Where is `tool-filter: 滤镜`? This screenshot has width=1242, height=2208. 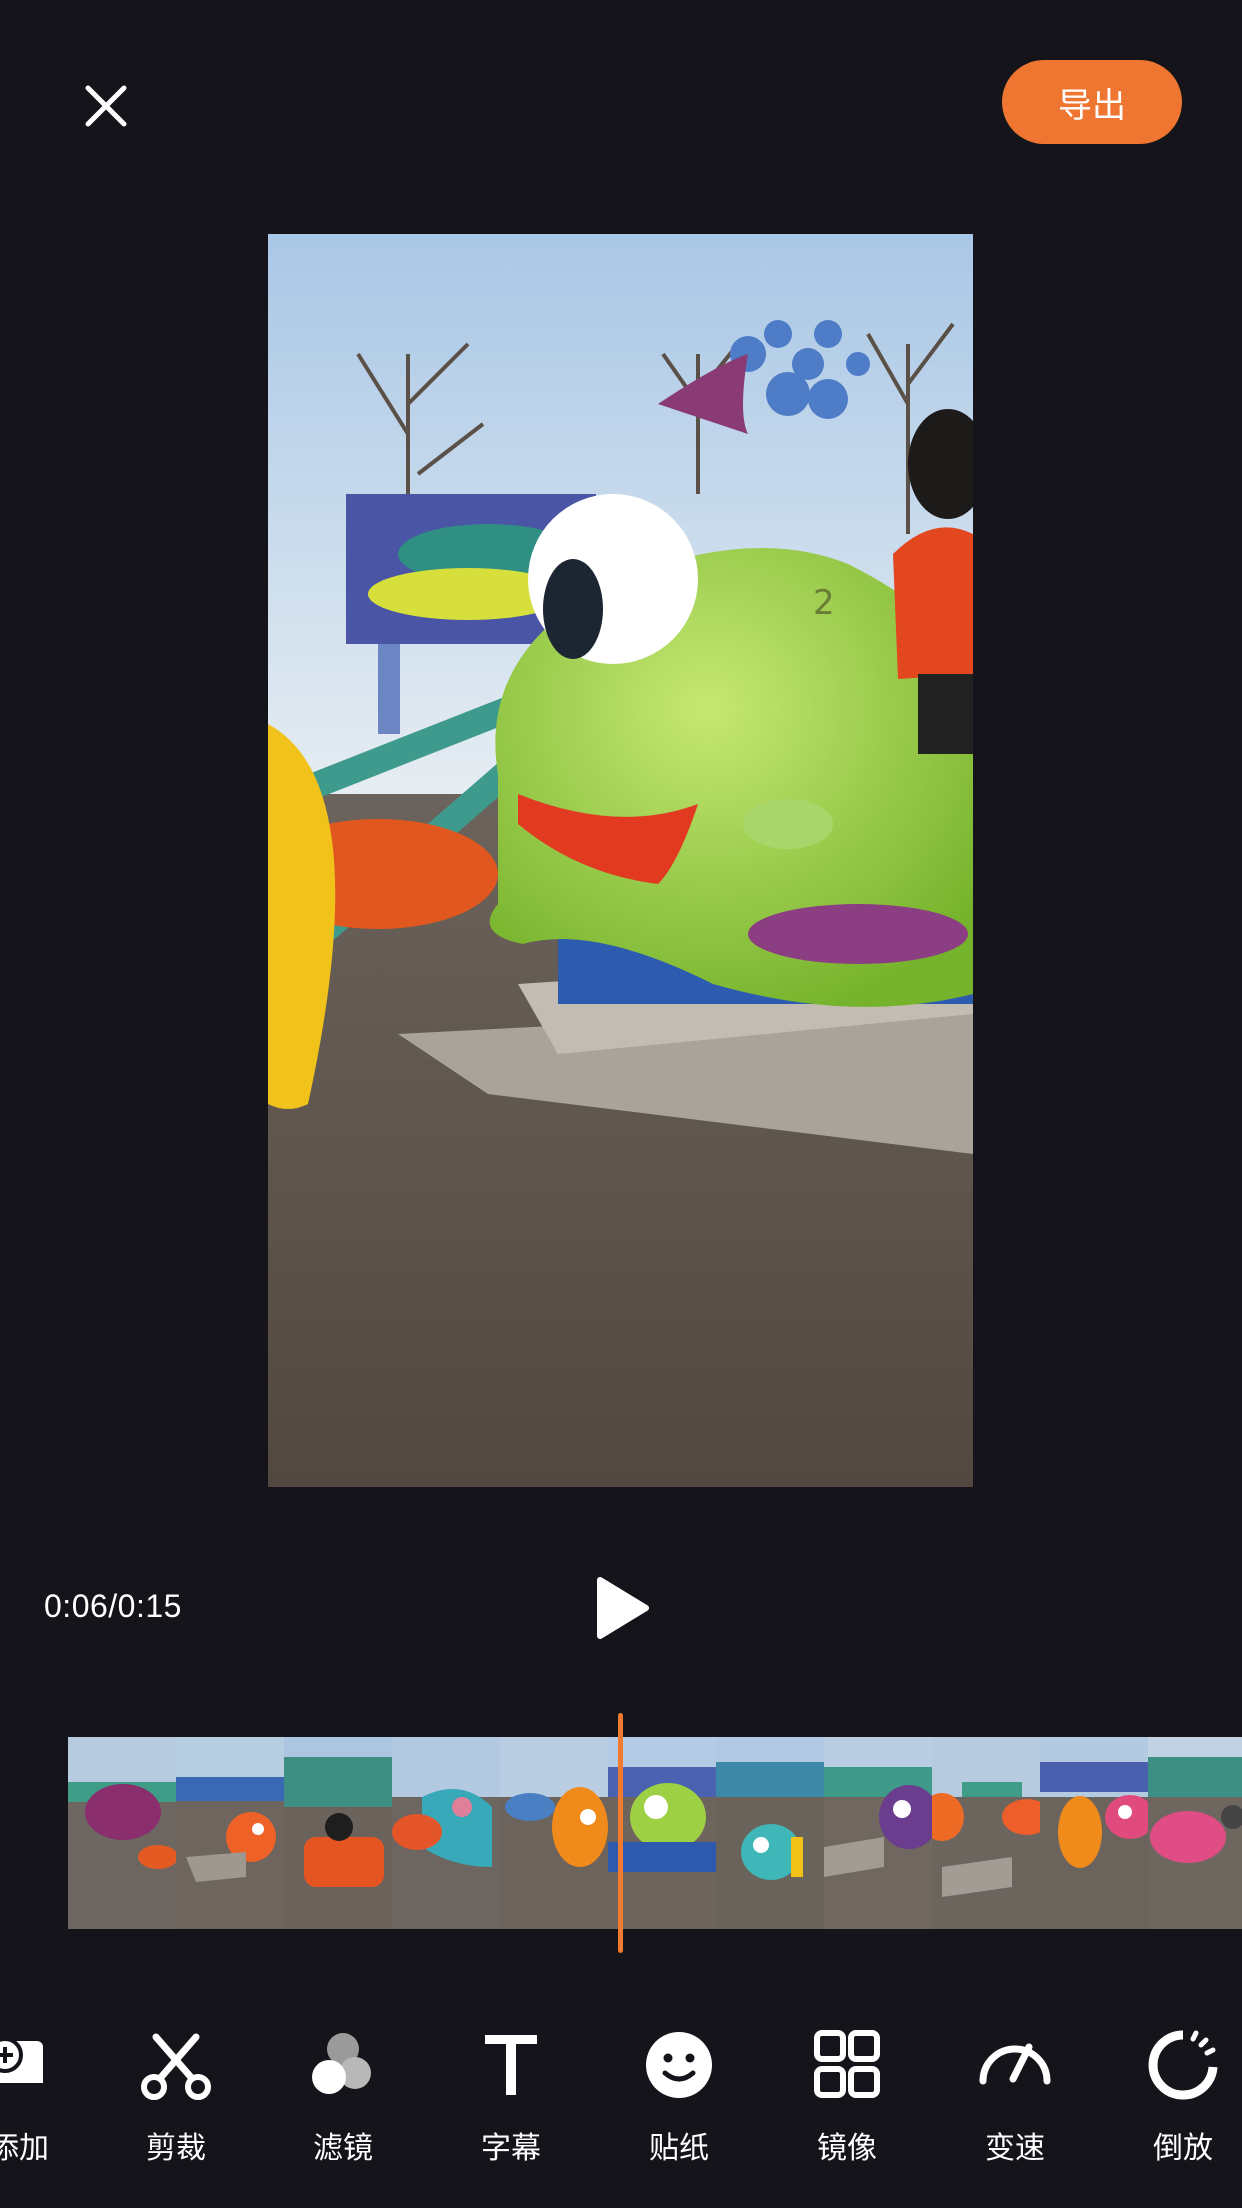 tool-filter: 滤镜 is located at coordinates (343, 2105).